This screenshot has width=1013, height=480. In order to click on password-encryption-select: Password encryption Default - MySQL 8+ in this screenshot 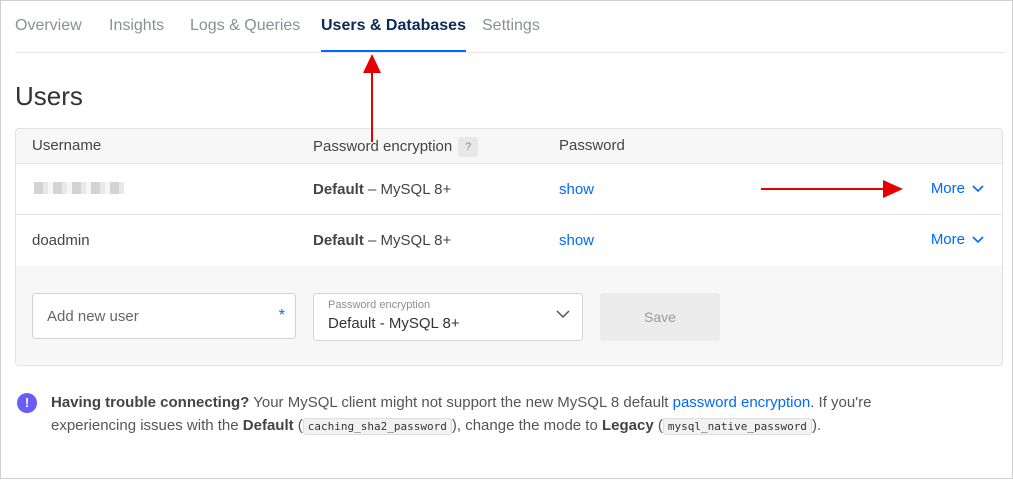, I will do `click(448, 317)`.